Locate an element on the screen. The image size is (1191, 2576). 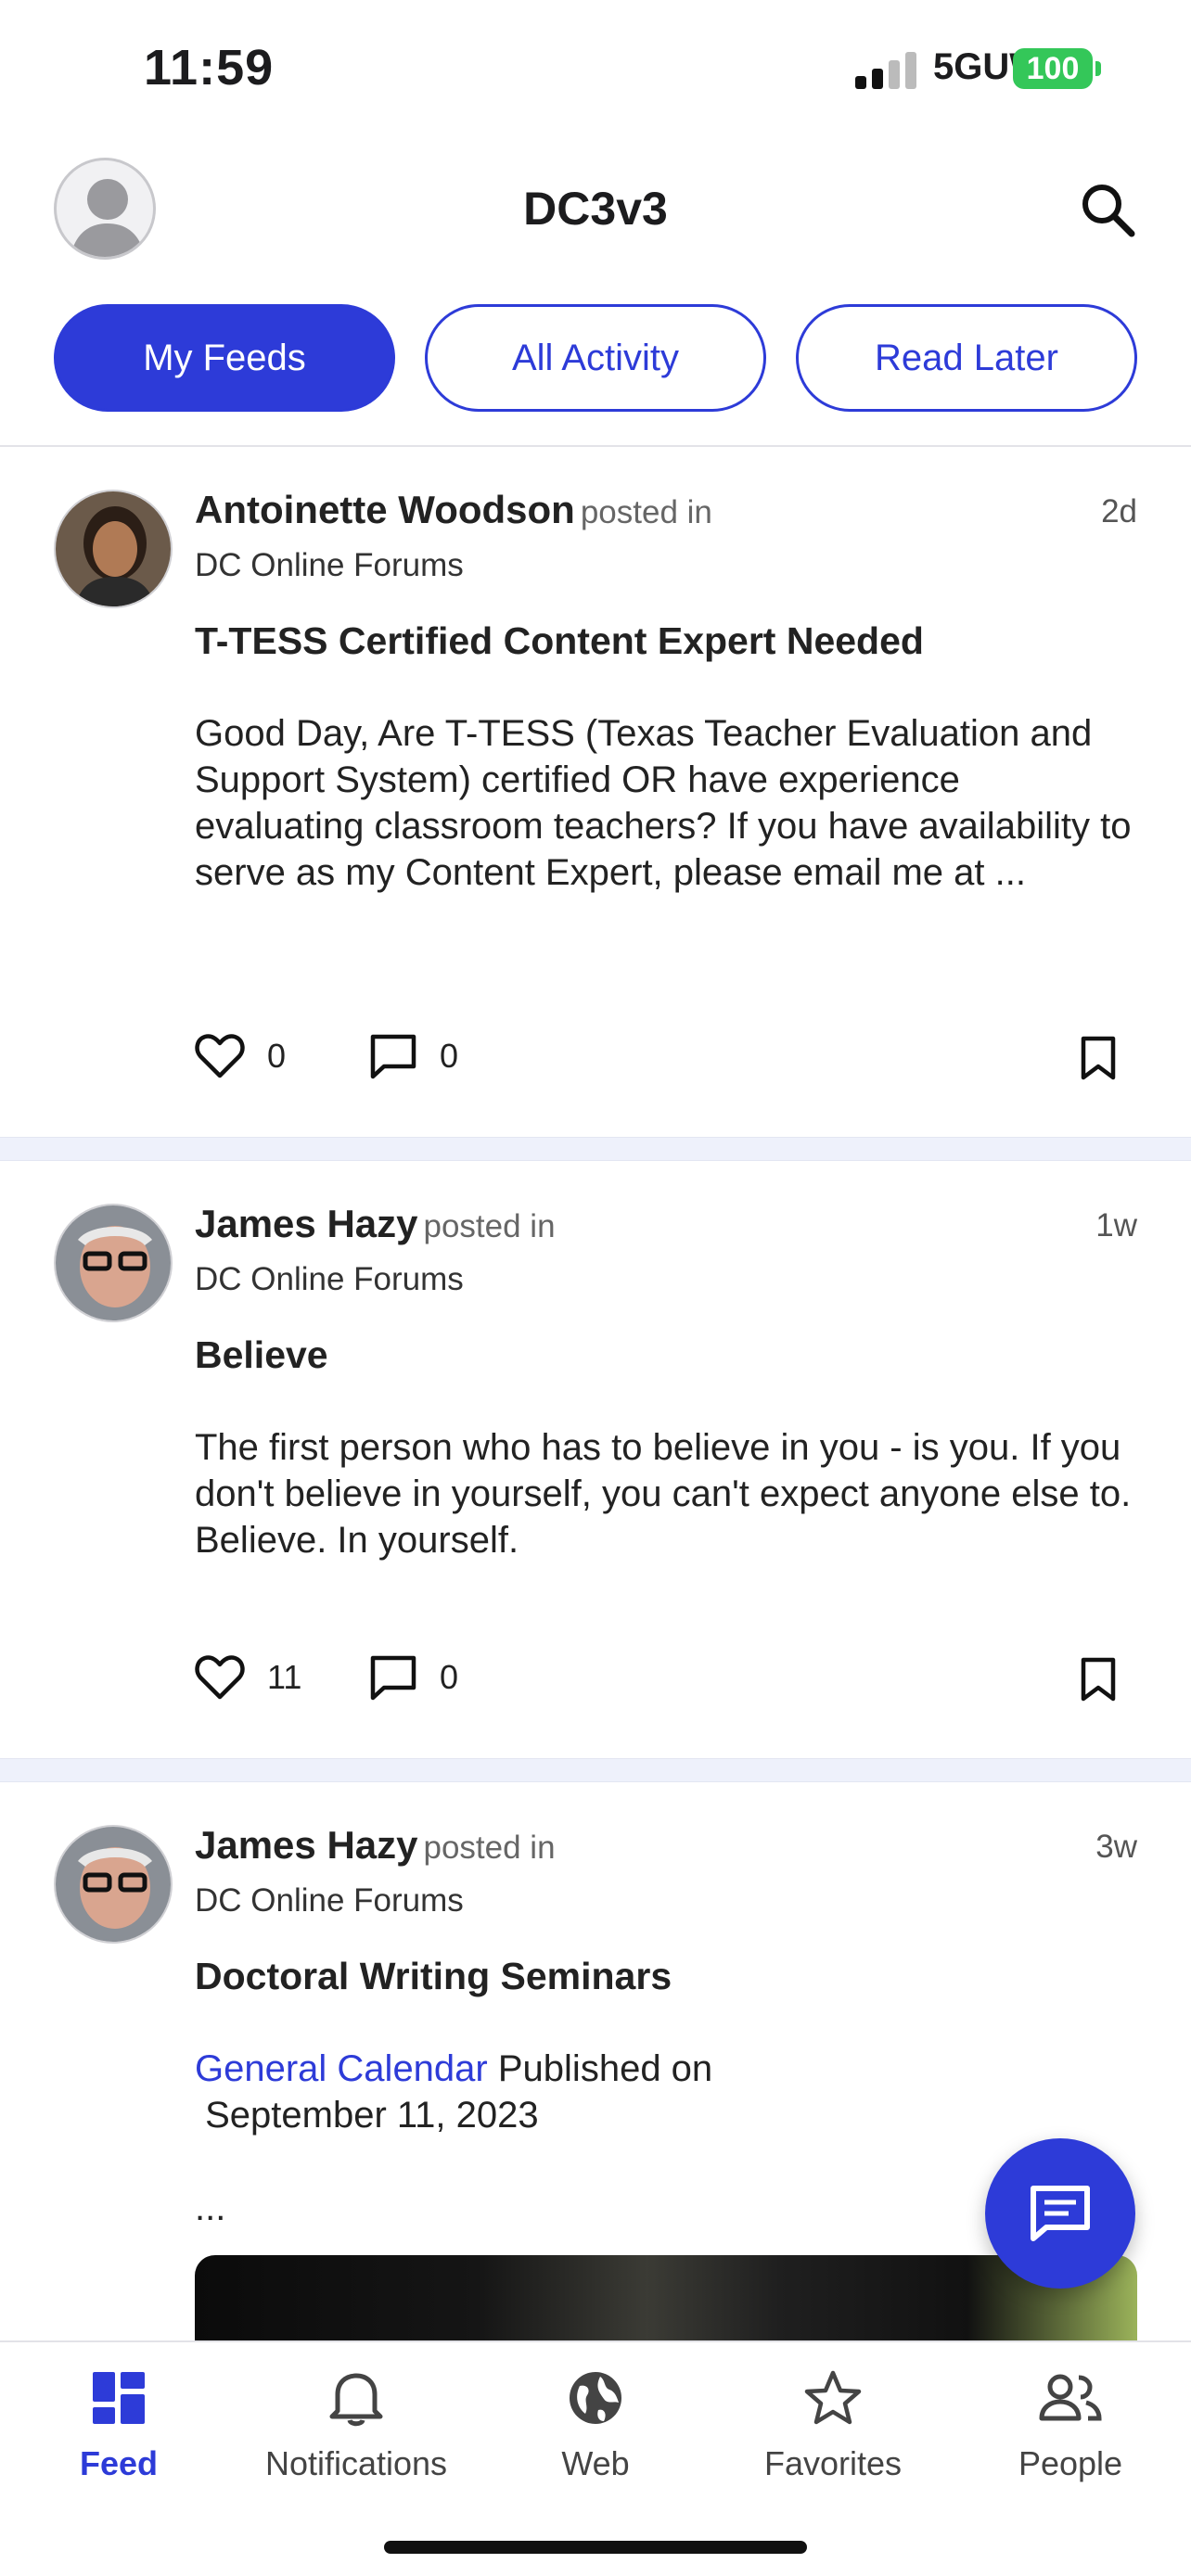
app-header: DC3v3 is located at coordinates (595, 208).